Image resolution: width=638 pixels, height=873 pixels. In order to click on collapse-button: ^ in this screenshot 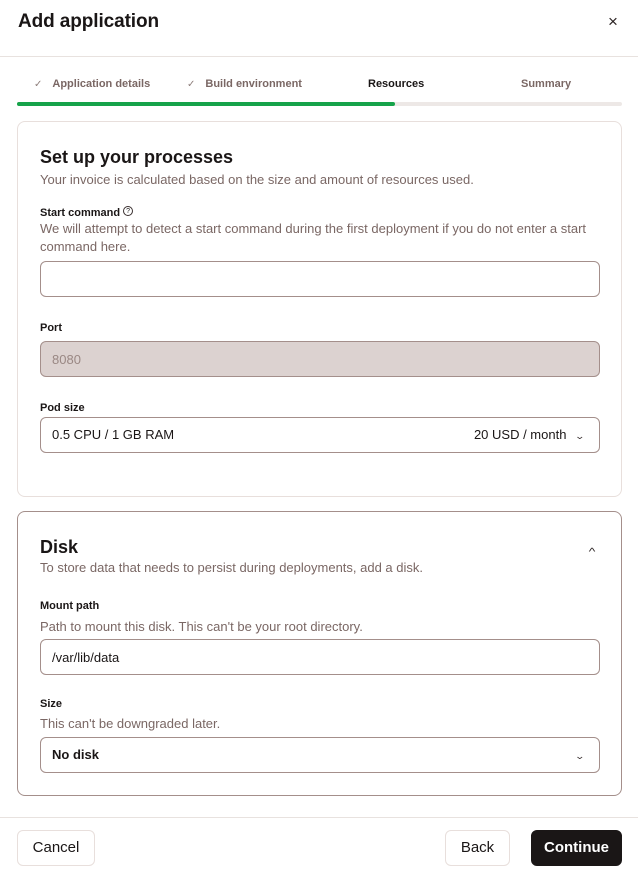, I will do `click(592, 554)`.